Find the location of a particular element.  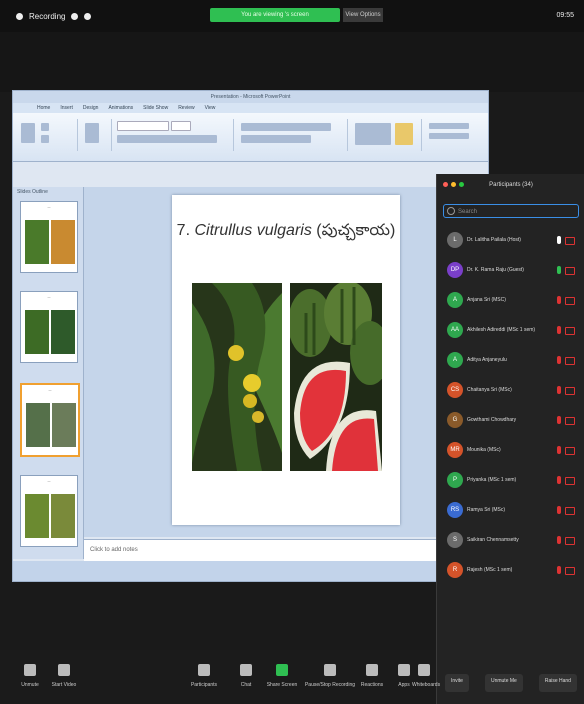

paragraph-icons is located at coordinates (286, 127).